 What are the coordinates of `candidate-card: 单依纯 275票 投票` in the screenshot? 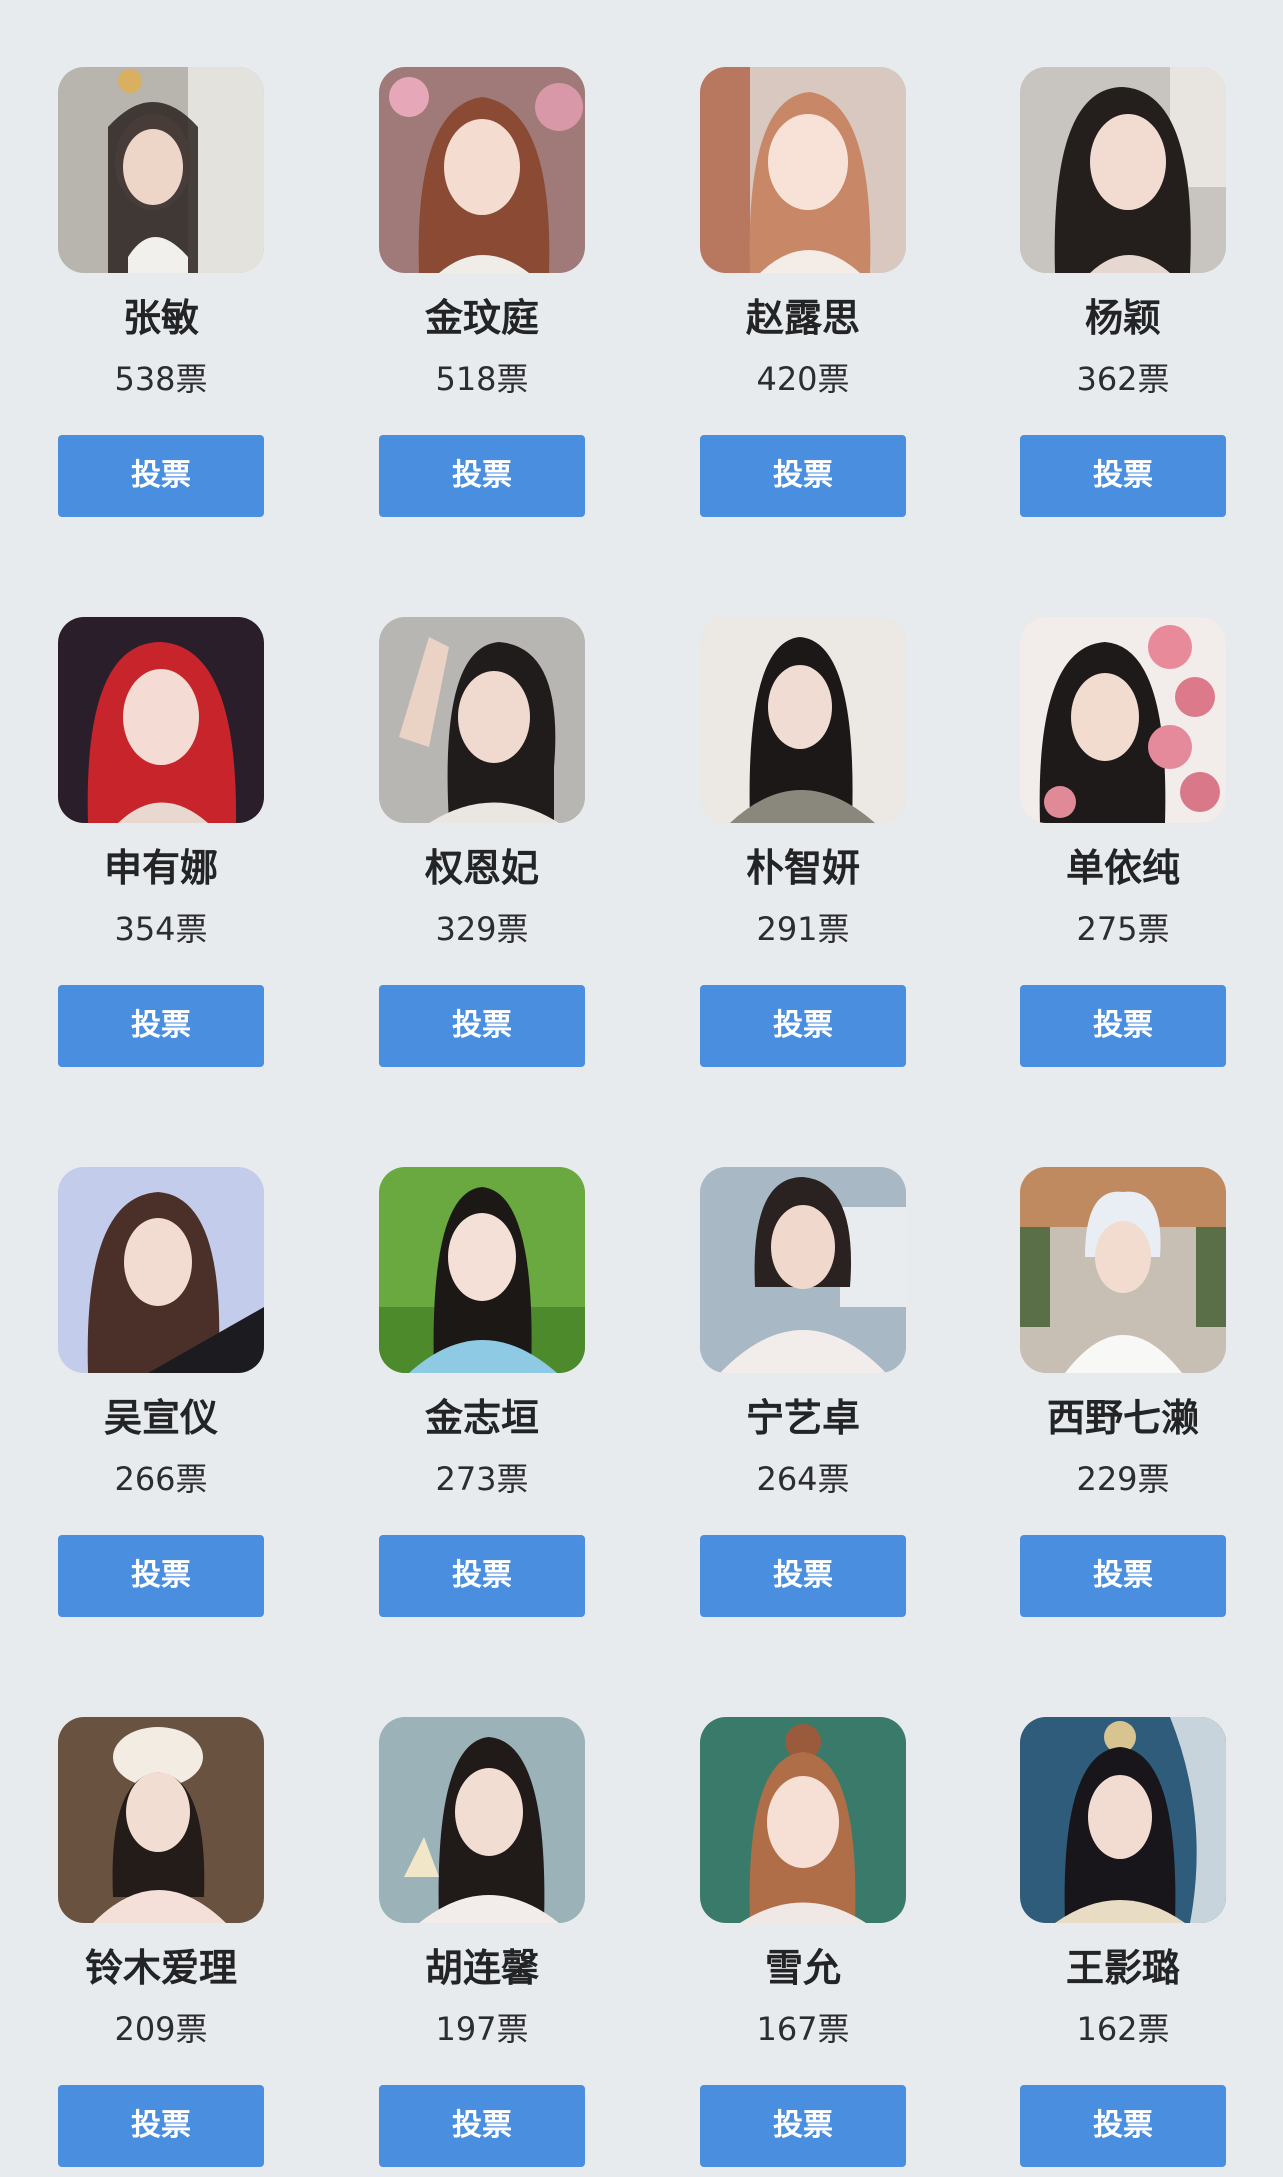 It's located at (1123, 842).